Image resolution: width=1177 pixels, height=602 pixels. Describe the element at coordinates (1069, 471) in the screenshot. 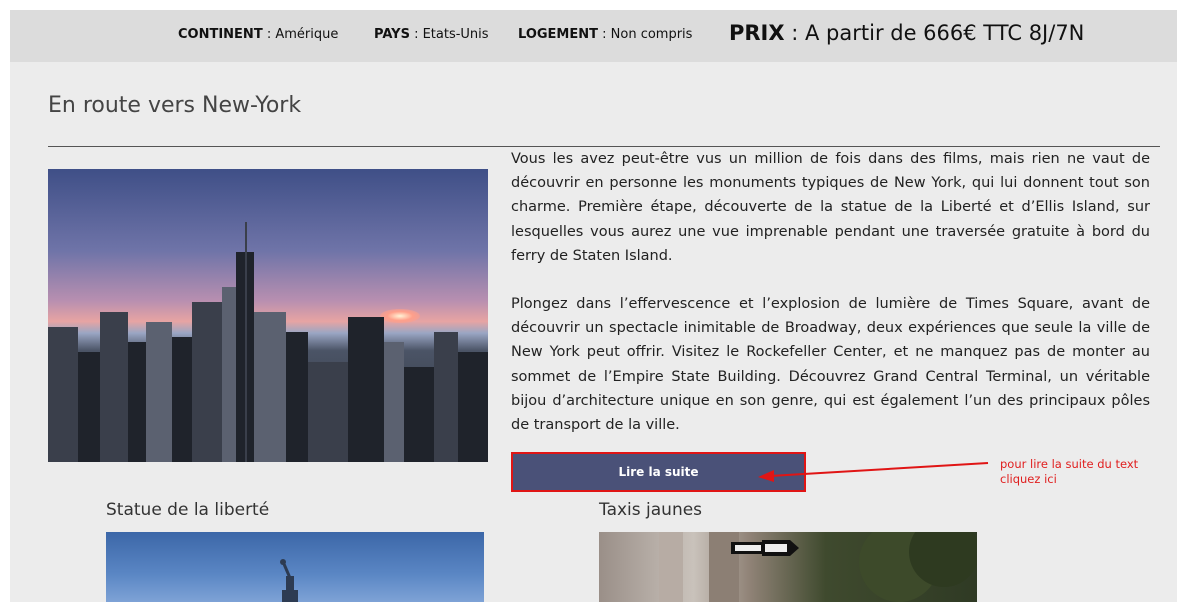

I see `annotation-note: pour lire la suite du text cliquez ici` at that location.